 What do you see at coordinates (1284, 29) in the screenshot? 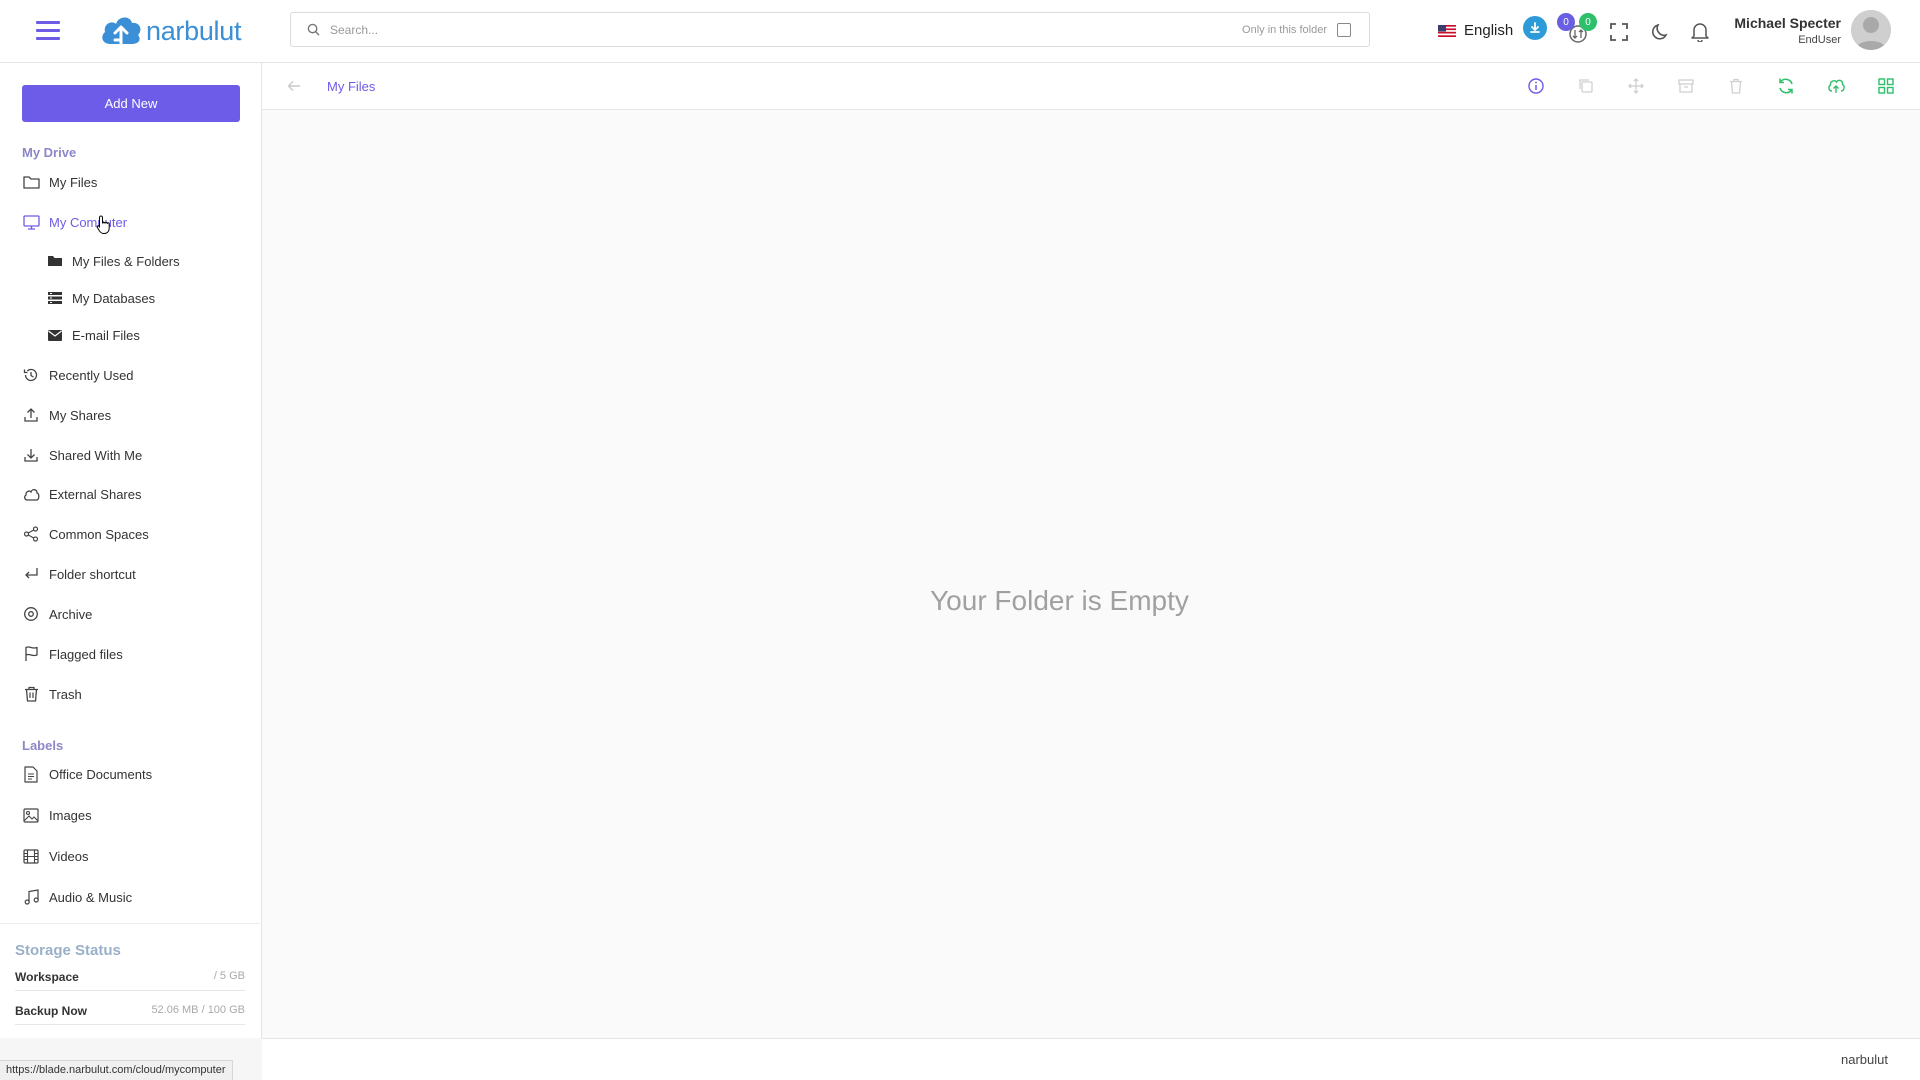
I see `only-in-folder-label: Only in this folder` at bounding box center [1284, 29].